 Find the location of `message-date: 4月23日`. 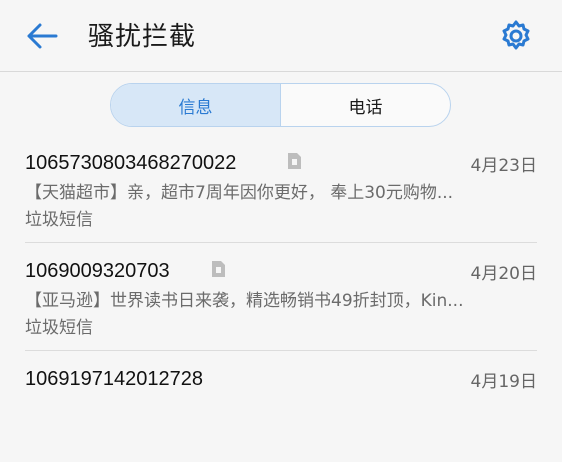

message-date: 4月23日 is located at coordinates (503, 166).